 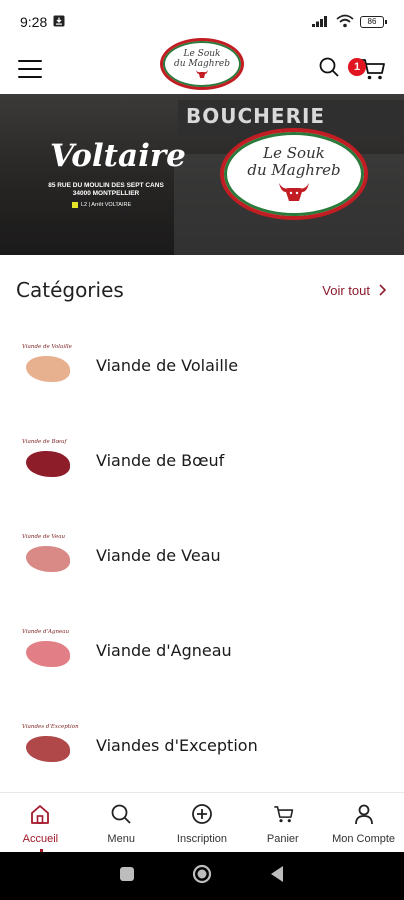 I want to click on category-label: Viande de Volaille, so click(x=167, y=365).